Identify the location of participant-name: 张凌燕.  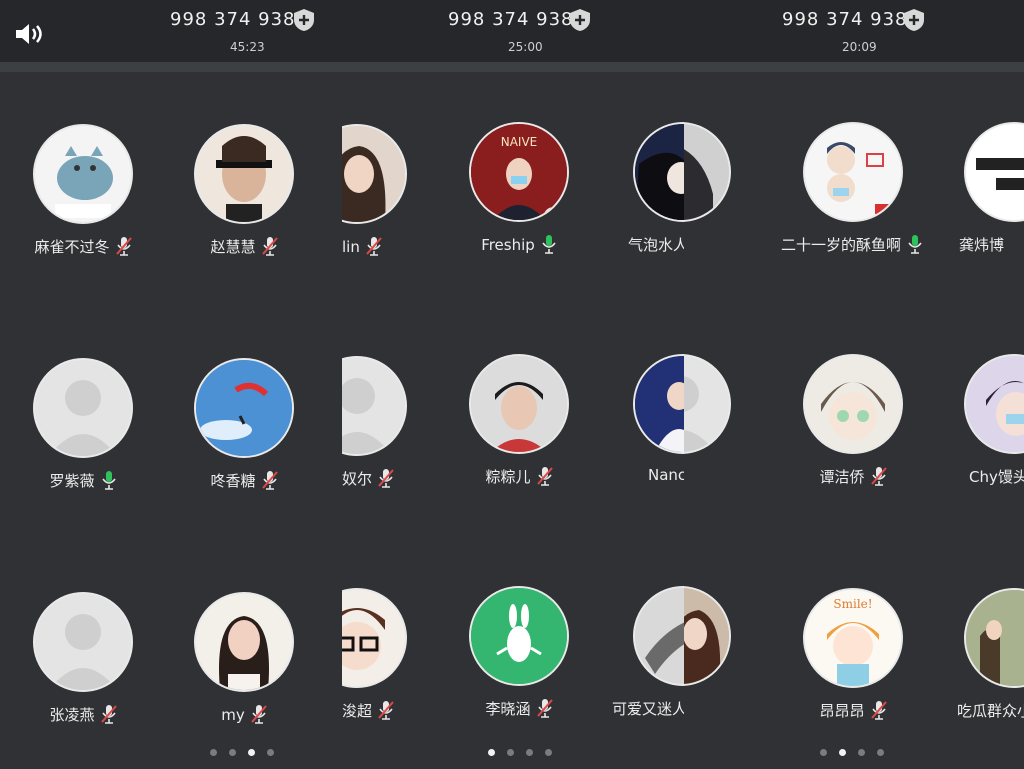
(72, 715).